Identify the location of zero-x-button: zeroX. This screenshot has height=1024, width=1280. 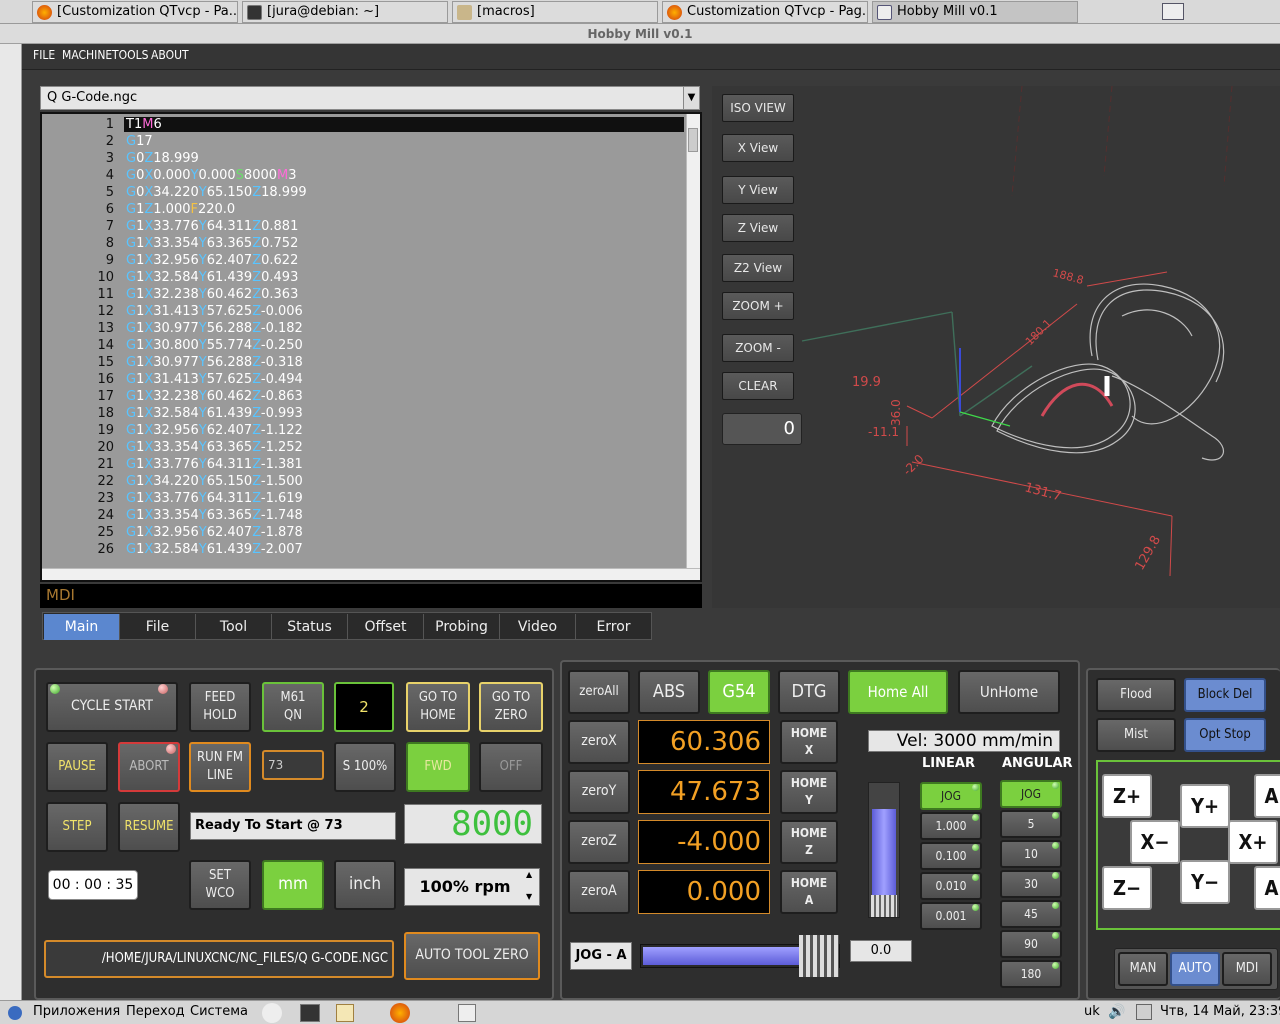
(599, 742).